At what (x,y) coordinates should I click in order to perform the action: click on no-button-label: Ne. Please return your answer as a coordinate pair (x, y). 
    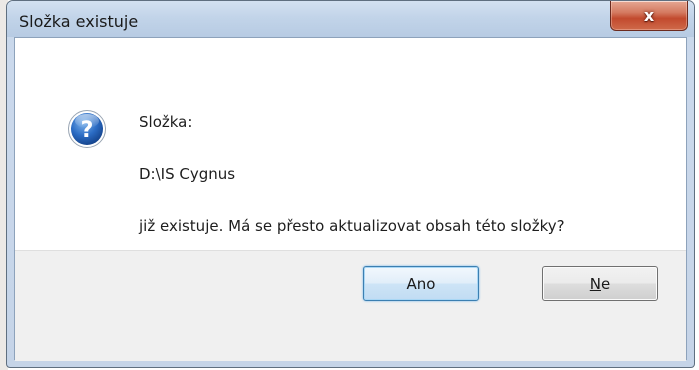
    Looking at the image, I should click on (600, 284).